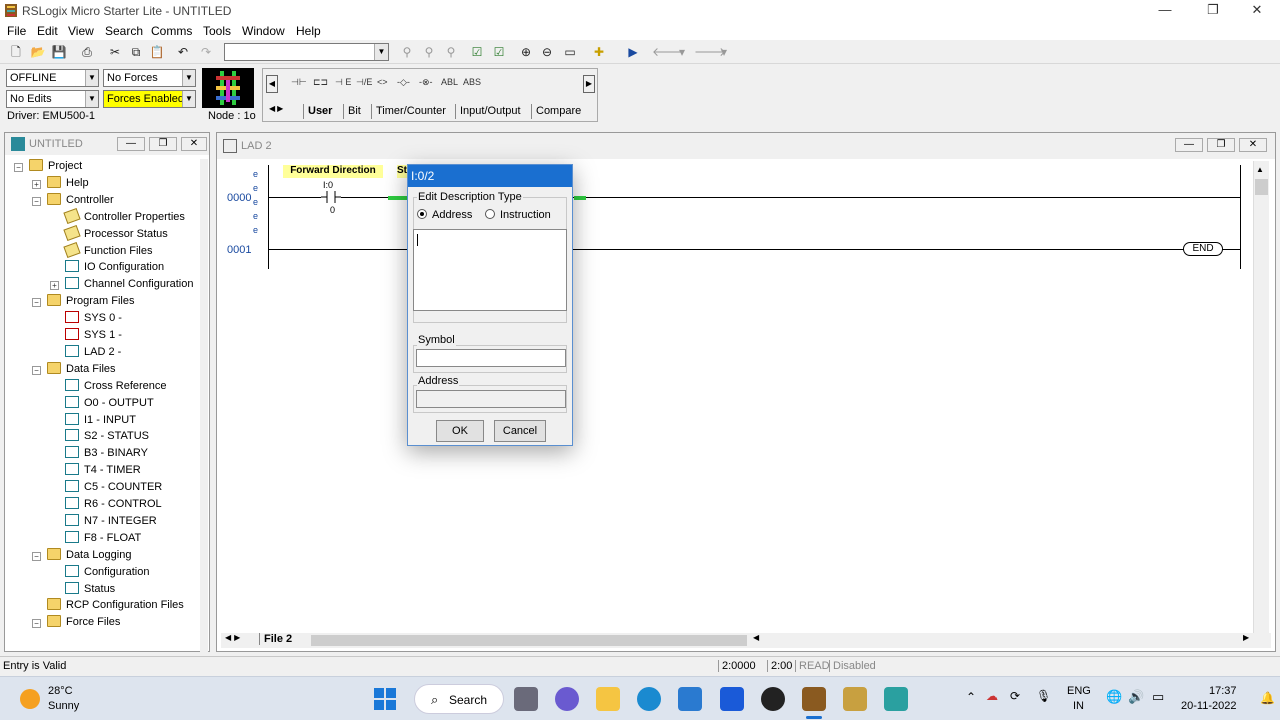 The image size is (1280, 720). What do you see at coordinates (320, 82) in the screenshot?
I see `branch-tool: ⊏⊐` at bounding box center [320, 82].